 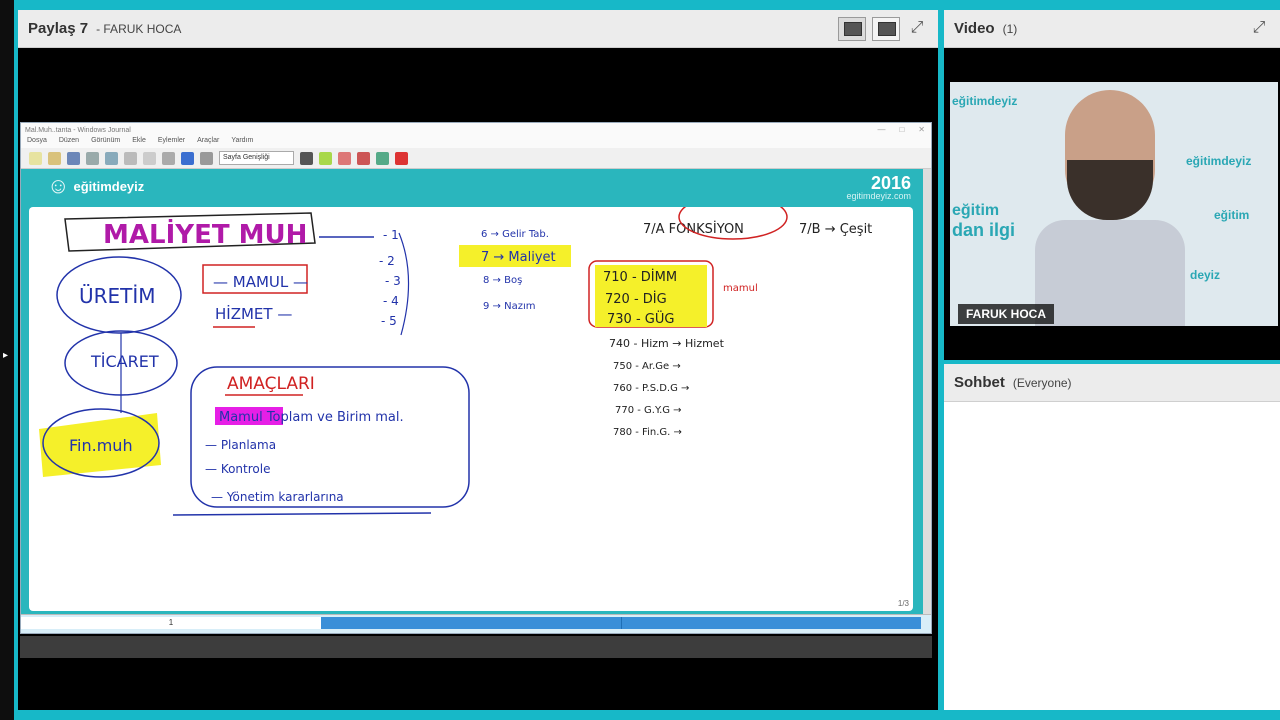 What do you see at coordinates (389, 321) in the screenshot?
I see `num-5: - 5` at bounding box center [389, 321].